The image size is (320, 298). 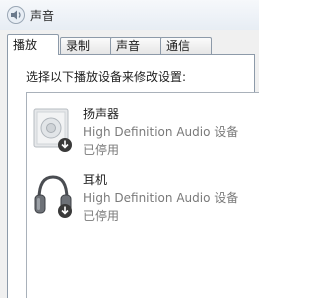 What do you see at coordinates (128, 46) in the screenshot?
I see `tab-label: 声音` at bounding box center [128, 46].